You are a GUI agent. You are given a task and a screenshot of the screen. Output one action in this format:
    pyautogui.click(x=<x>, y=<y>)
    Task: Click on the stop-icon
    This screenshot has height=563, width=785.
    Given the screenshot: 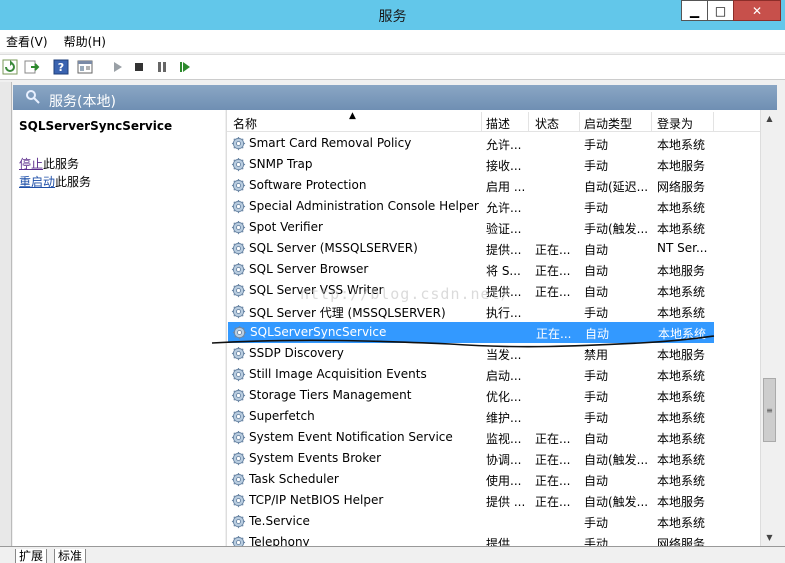 What is the action you would take?
    pyautogui.click(x=139, y=67)
    